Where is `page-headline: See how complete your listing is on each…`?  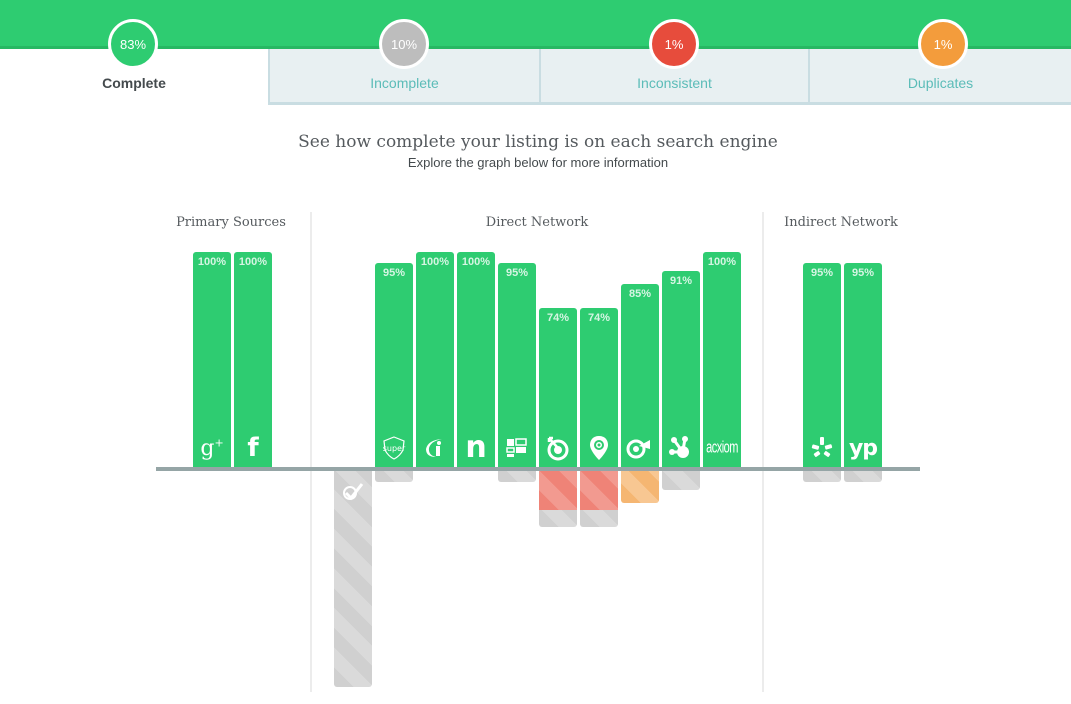
page-headline: See how complete your listing is on each… is located at coordinates (538, 142).